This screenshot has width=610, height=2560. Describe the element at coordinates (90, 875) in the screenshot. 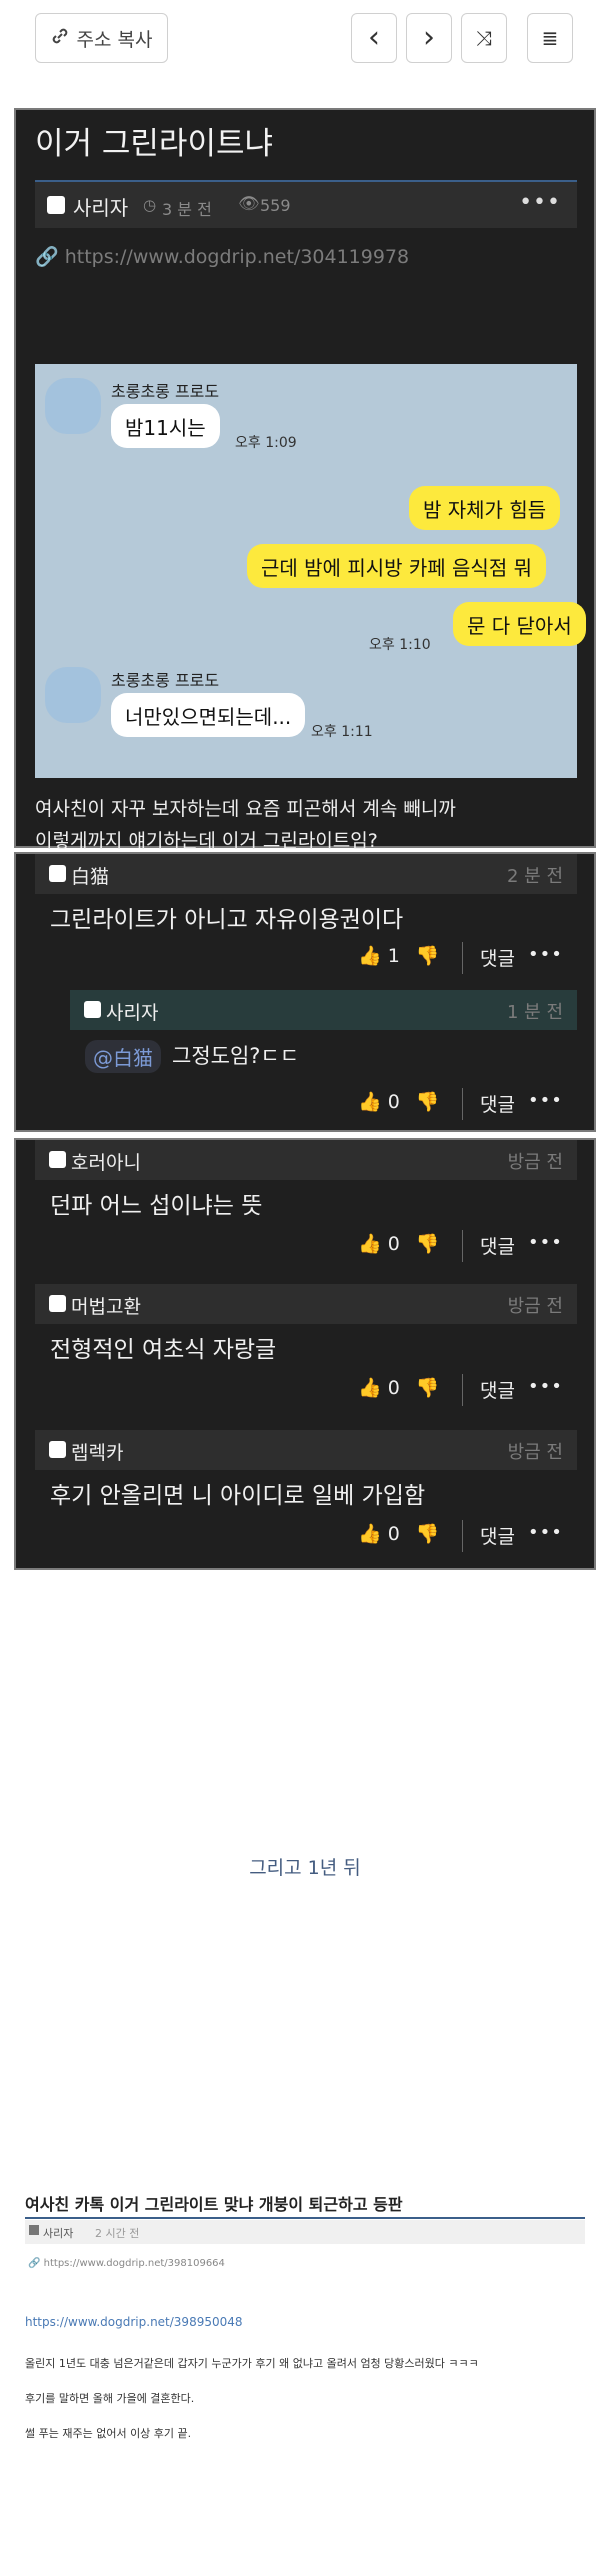

I see `comment-author: 白猫` at that location.